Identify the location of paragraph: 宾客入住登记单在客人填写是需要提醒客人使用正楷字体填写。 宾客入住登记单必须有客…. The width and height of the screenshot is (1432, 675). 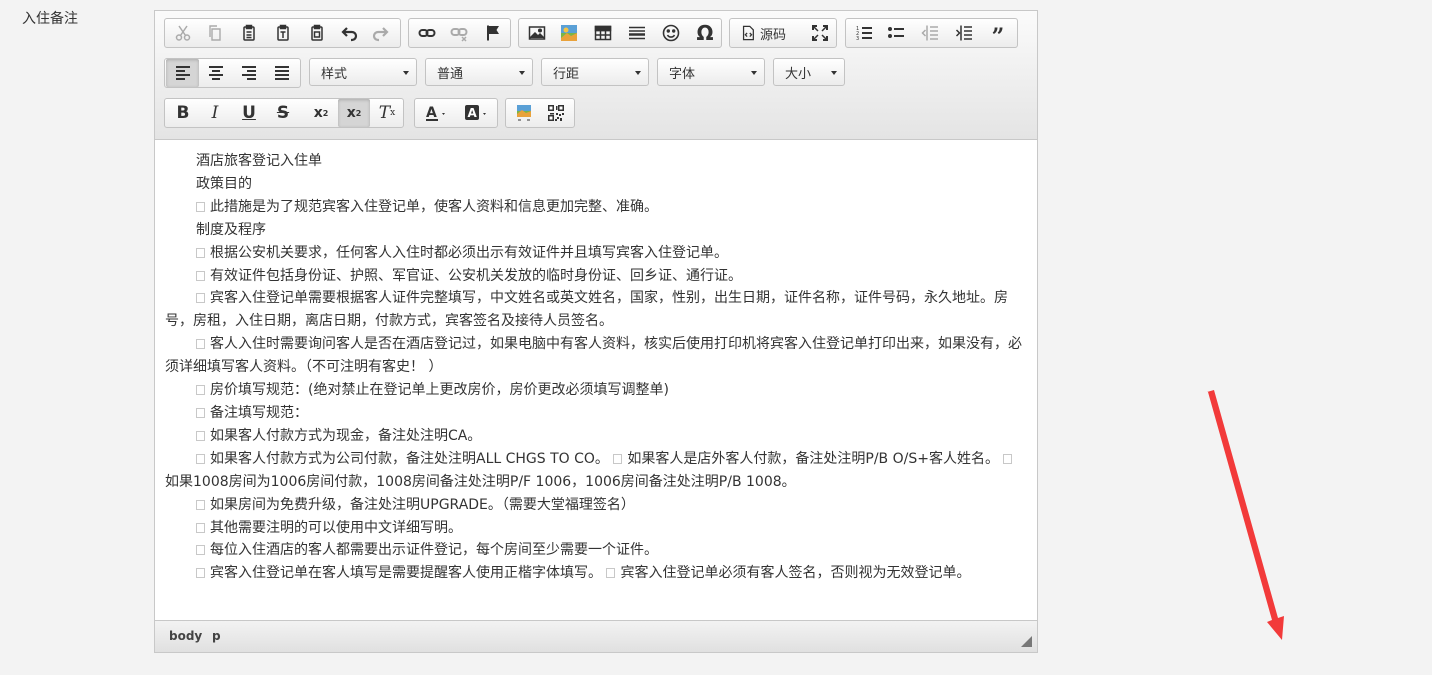
(596, 573).